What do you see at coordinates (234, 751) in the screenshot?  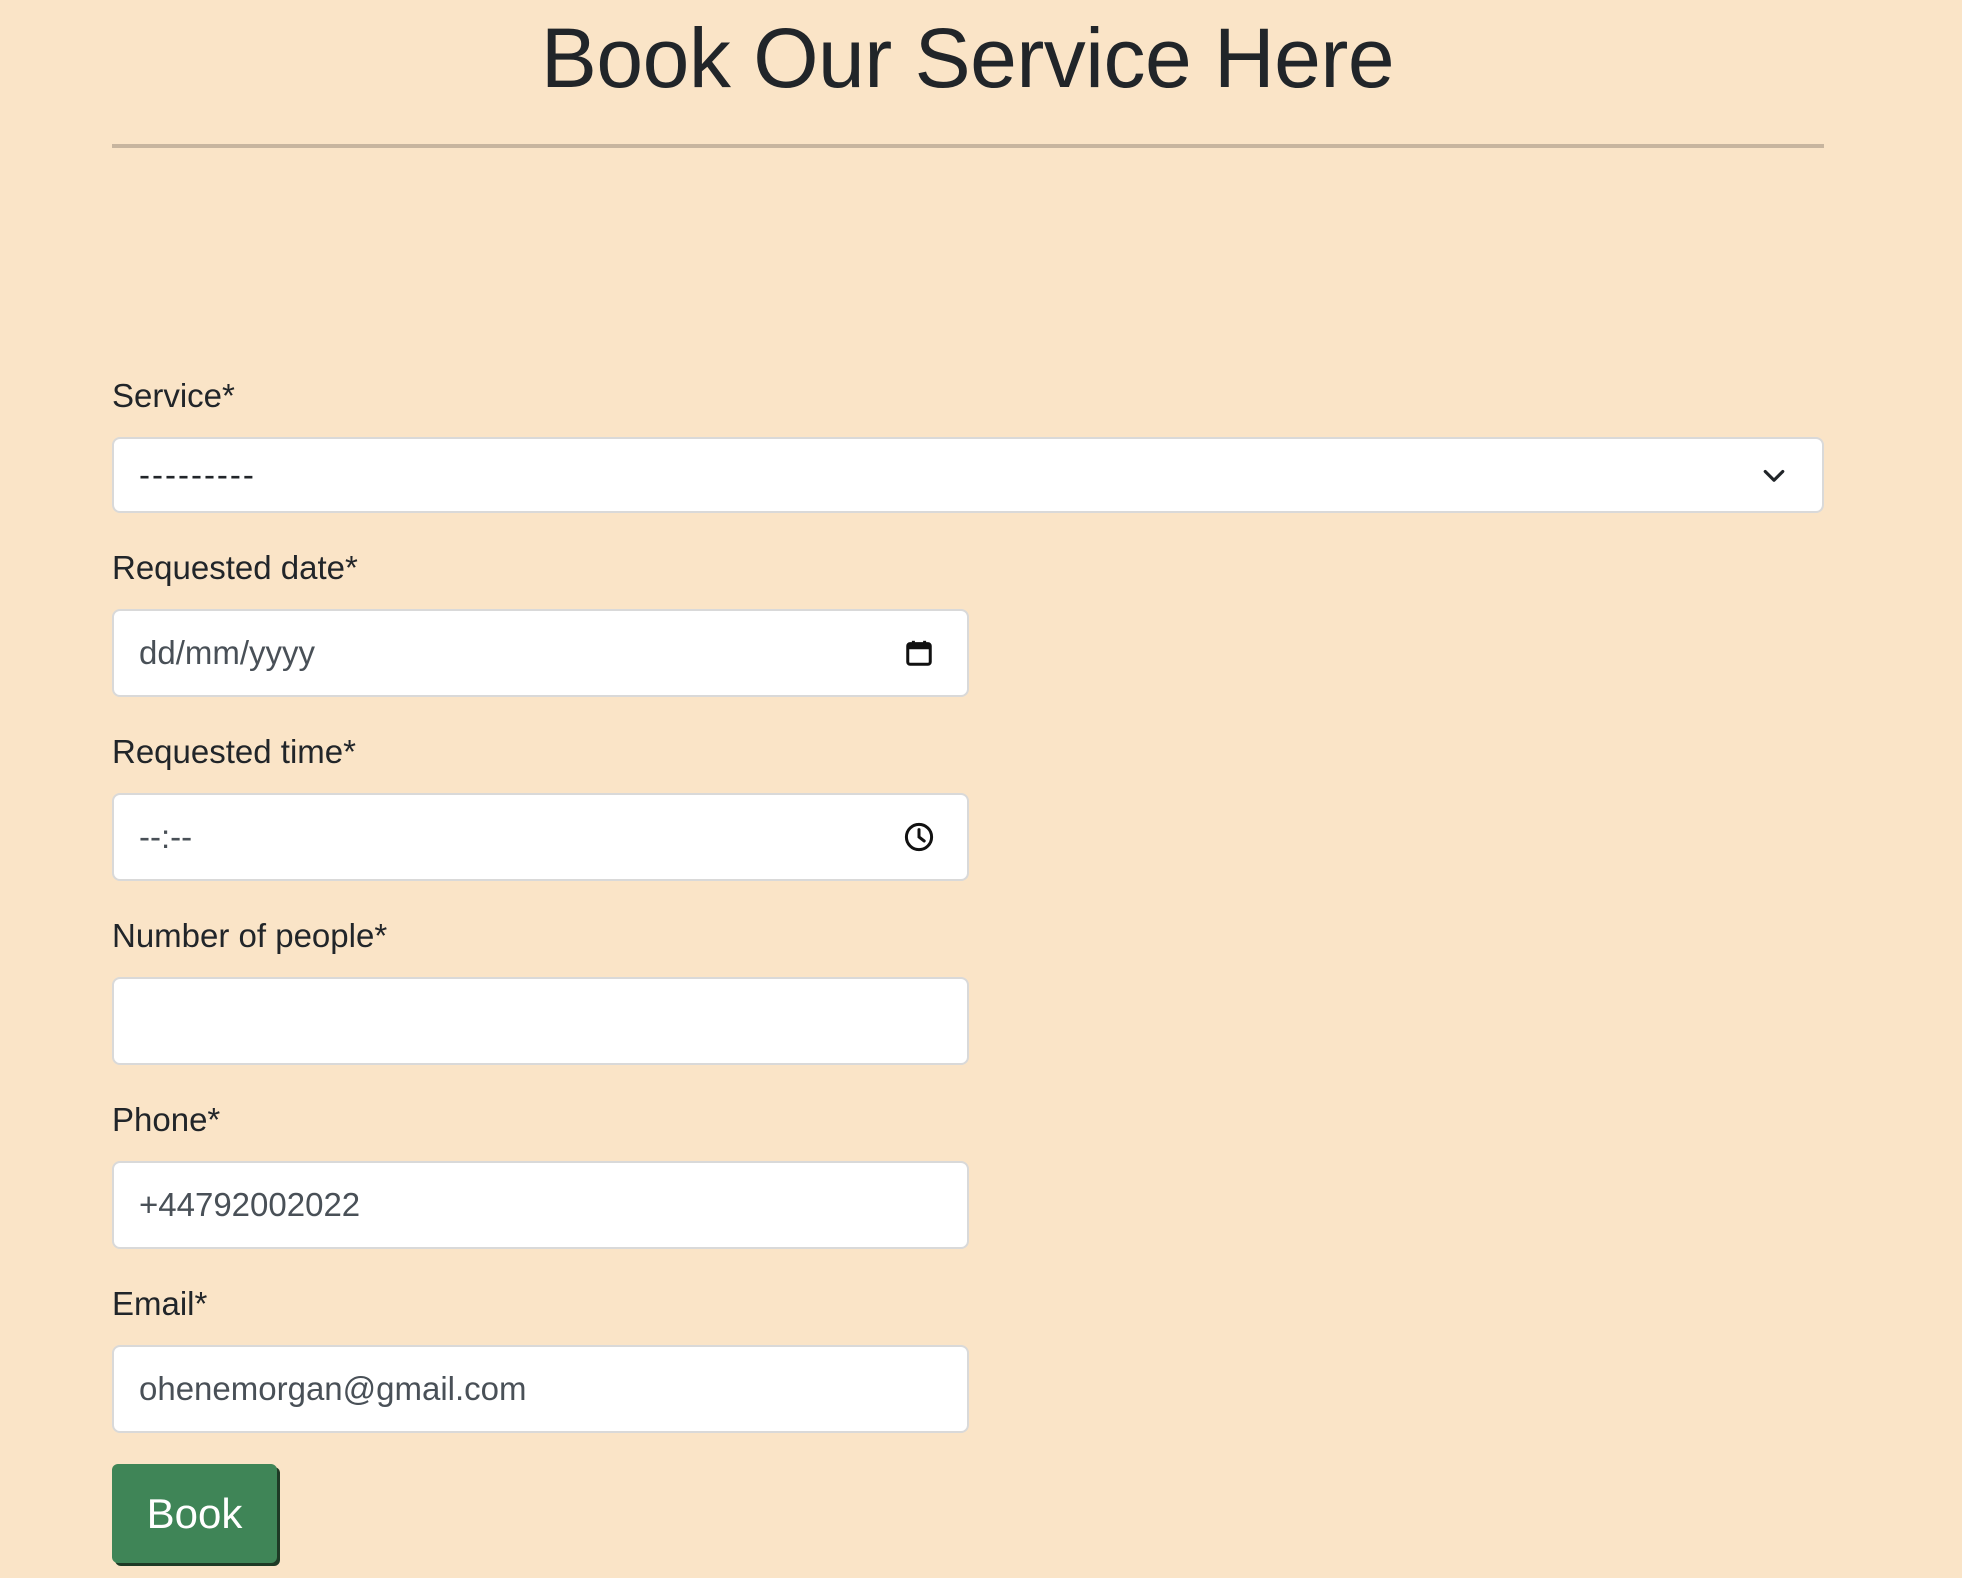 I see `requested-time-label: Requested time*` at bounding box center [234, 751].